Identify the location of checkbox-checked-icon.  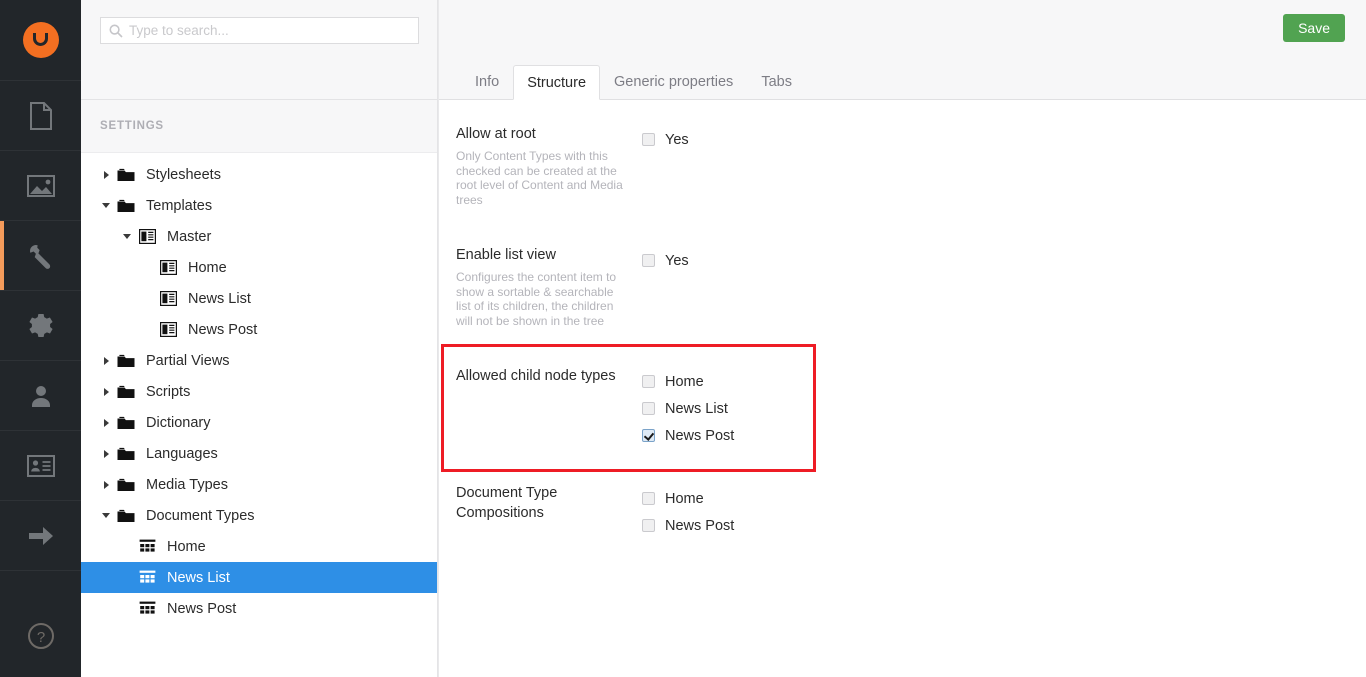
(648, 435).